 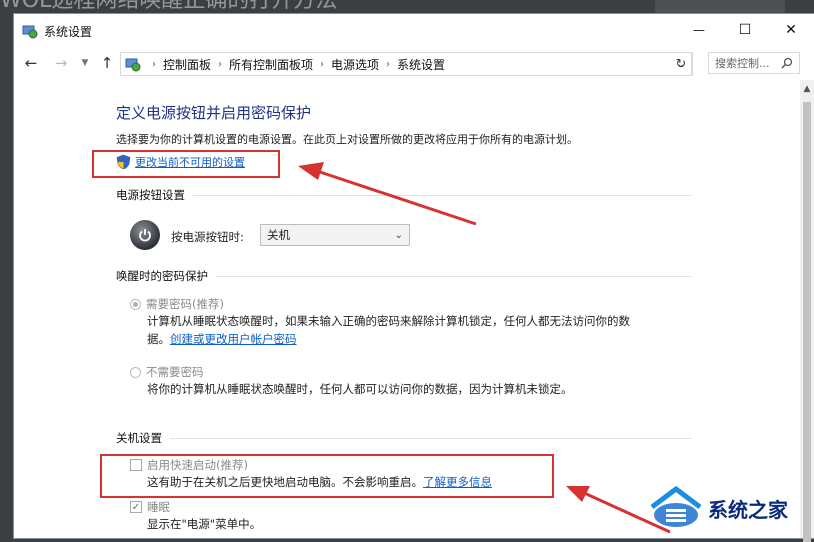 I want to click on page-title: 定义电源按钮并启用密码保护, so click(x=214, y=113).